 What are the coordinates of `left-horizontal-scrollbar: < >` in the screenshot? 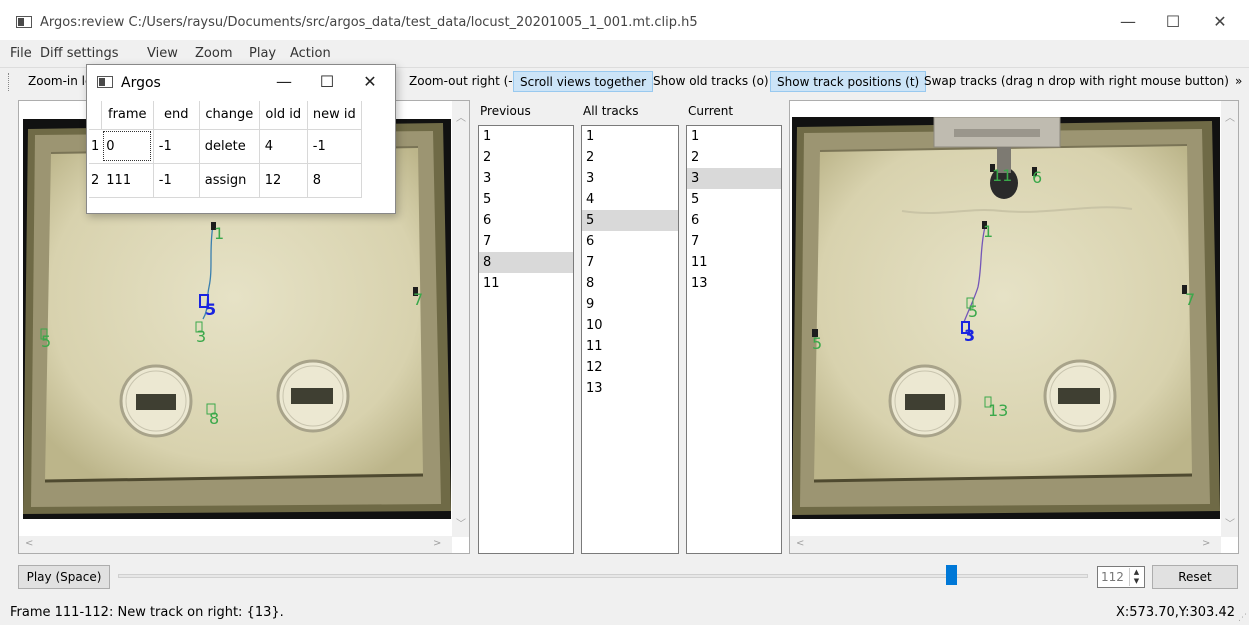 It's located at (235, 544).